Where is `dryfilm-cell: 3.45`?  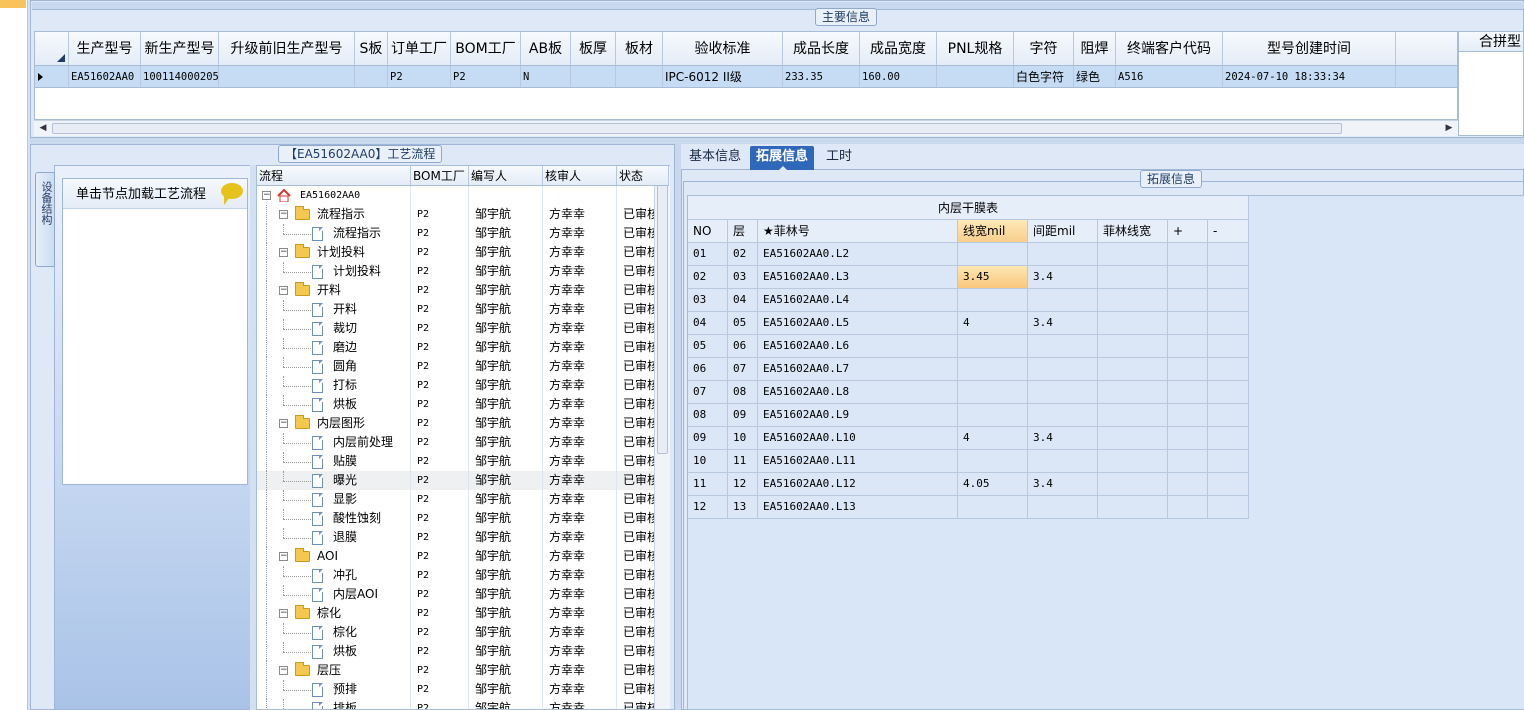 dryfilm-cell: 3.45 is located at coordinates (993, 277).